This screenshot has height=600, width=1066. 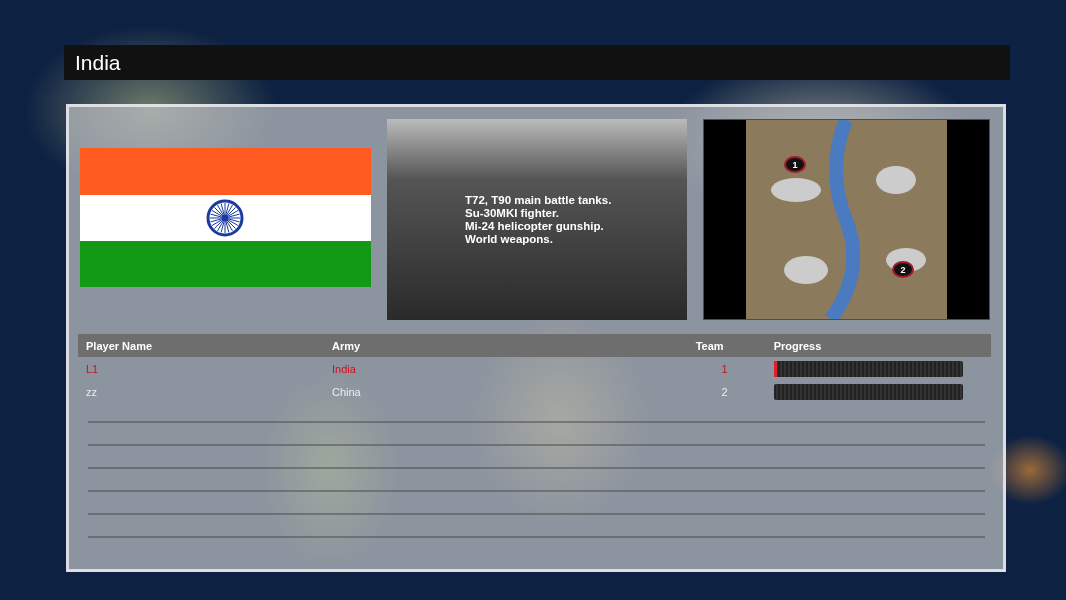 I want to click on column-header: Player Name, so click(x=201, y=345).